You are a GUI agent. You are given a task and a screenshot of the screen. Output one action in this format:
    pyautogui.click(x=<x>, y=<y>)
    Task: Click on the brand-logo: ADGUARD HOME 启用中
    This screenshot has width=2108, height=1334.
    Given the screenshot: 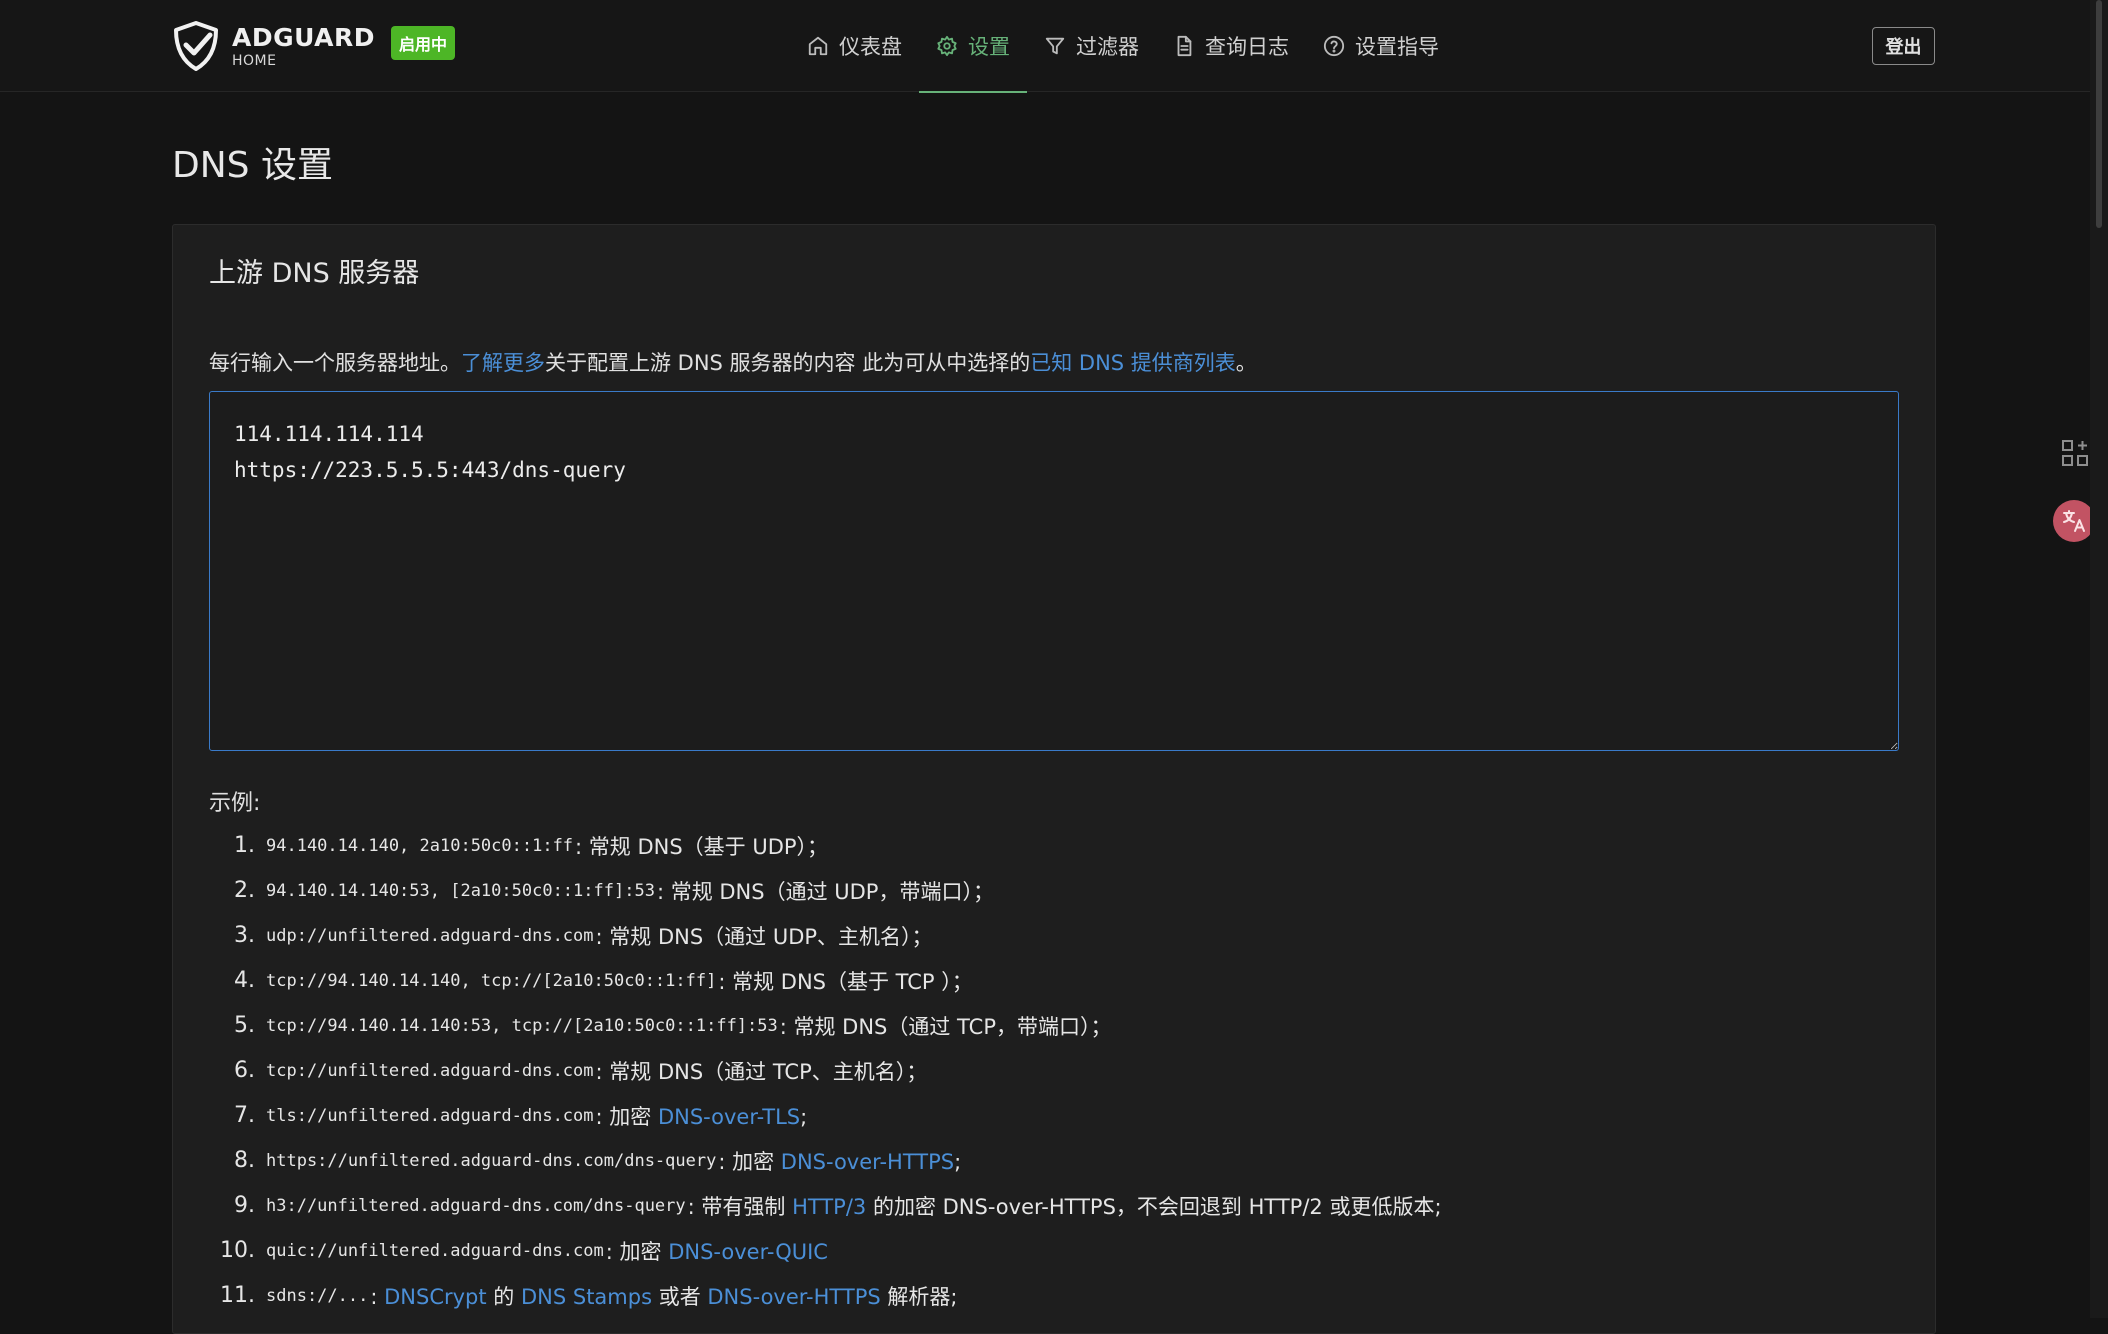 What is the action you would take?
    pyautogui.click(x=313, y=46)
    